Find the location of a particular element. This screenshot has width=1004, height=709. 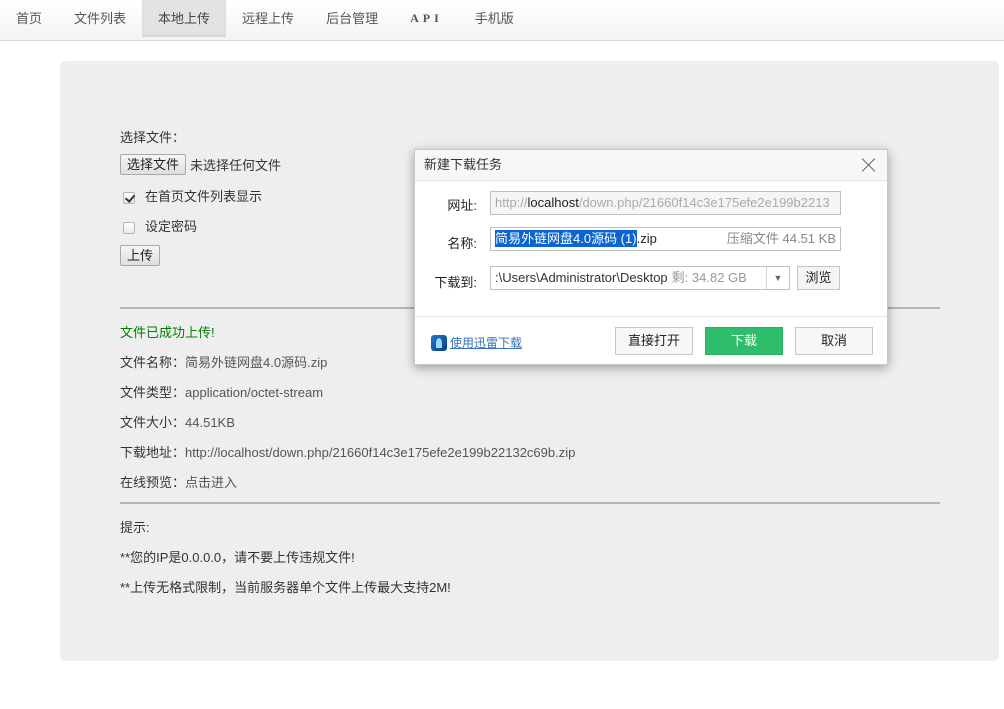

tip-line: **上传无格式限制，当前服务器单个文件上传最大支持2M! is located at coordinates (285, 587).